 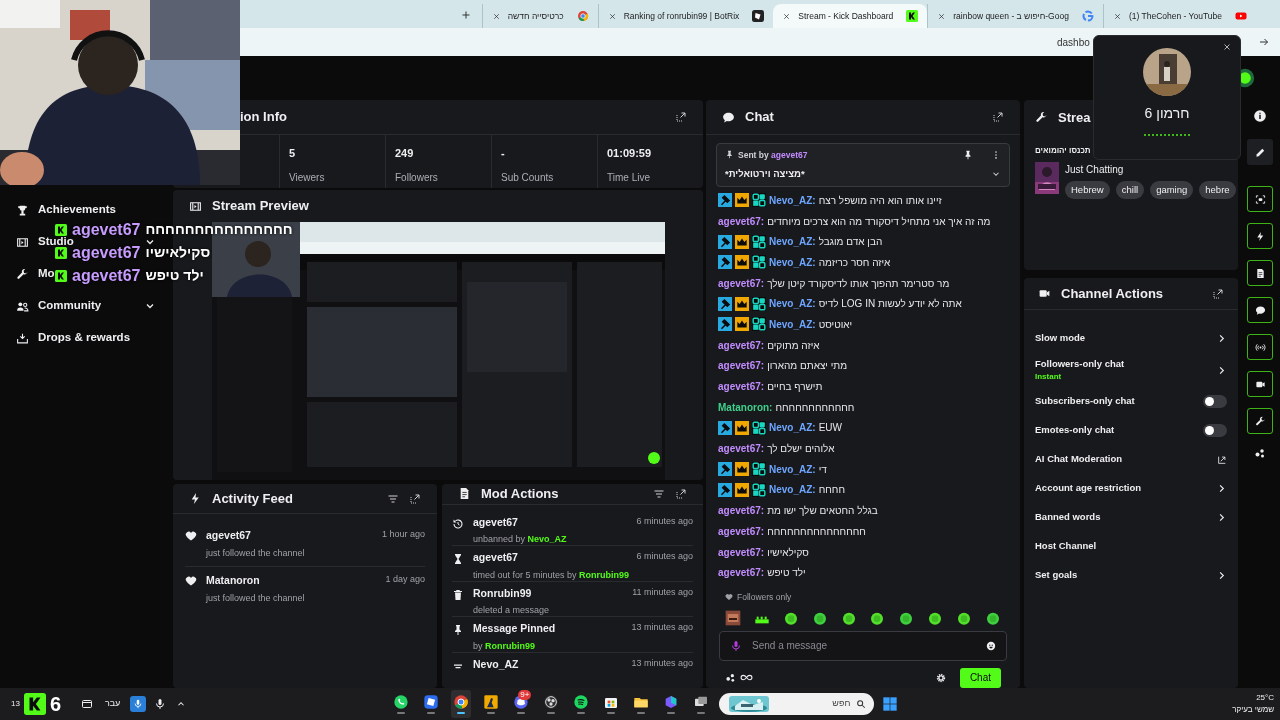 I want to click on message-box: Send a message, so click(x=863, y=645).